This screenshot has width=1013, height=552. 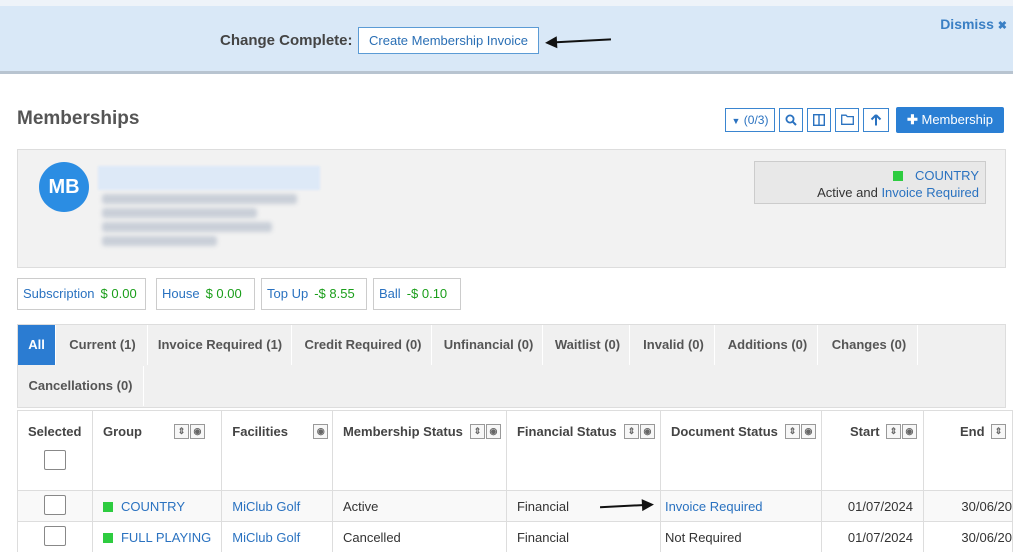 I want to click on columns-icon, so click(x=819, y=120).